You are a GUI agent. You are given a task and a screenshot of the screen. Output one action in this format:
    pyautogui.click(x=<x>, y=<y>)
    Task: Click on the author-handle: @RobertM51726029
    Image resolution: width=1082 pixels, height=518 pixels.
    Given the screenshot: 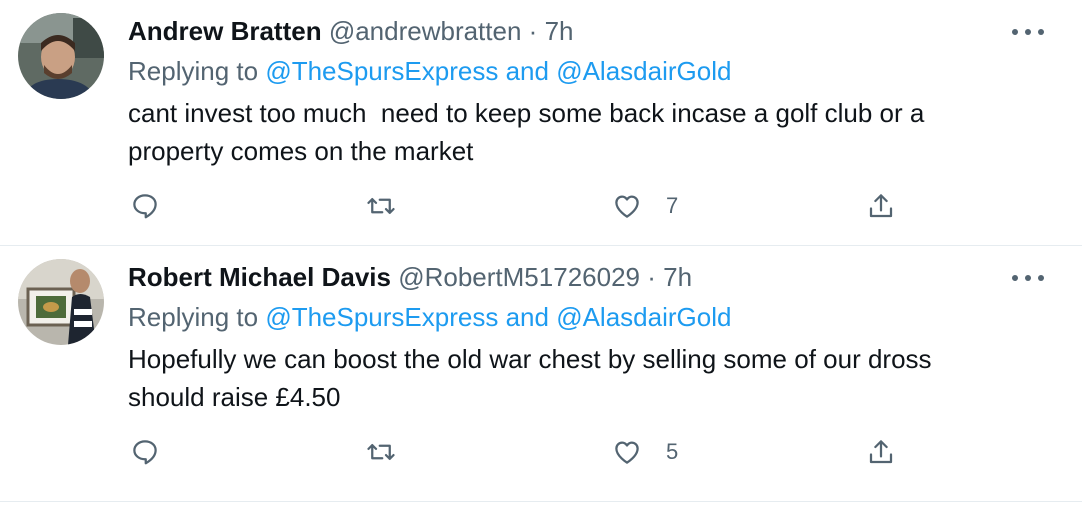 What is the action you would take?
    pyautogui.click(x=519, y=277)
    